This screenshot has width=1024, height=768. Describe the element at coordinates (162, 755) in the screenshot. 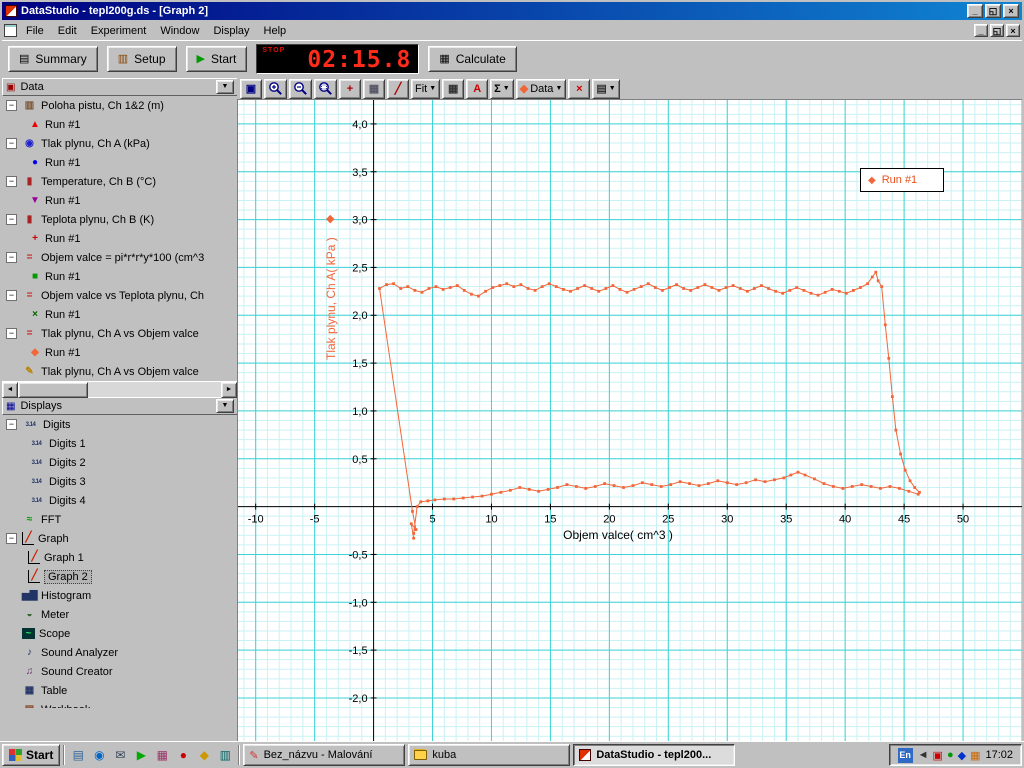

I see `quick-launch-5: ▦` at that location.